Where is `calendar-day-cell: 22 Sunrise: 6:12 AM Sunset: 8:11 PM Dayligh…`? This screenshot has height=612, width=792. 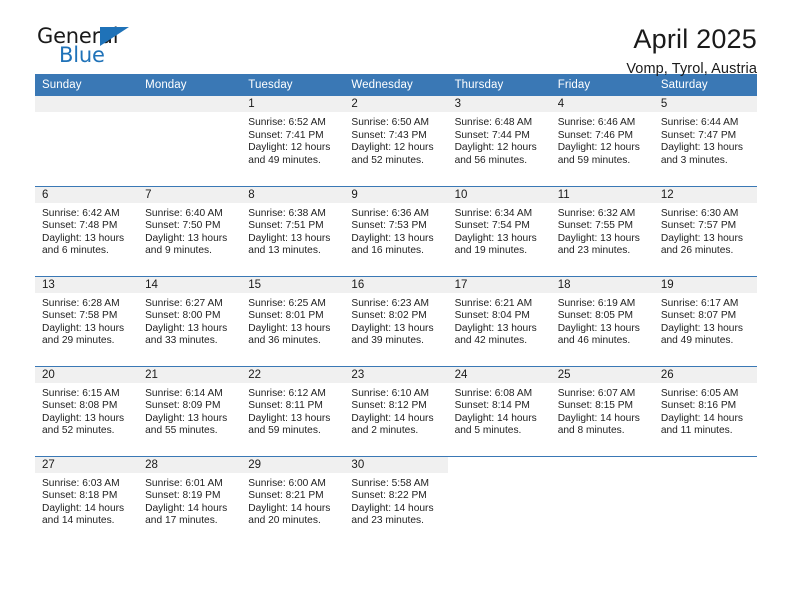 calendar-day-cell: 22 Sunrise: 6:12 AM Sunset: 8:11 PM Dayligh… is located at coordinates (293, 410).